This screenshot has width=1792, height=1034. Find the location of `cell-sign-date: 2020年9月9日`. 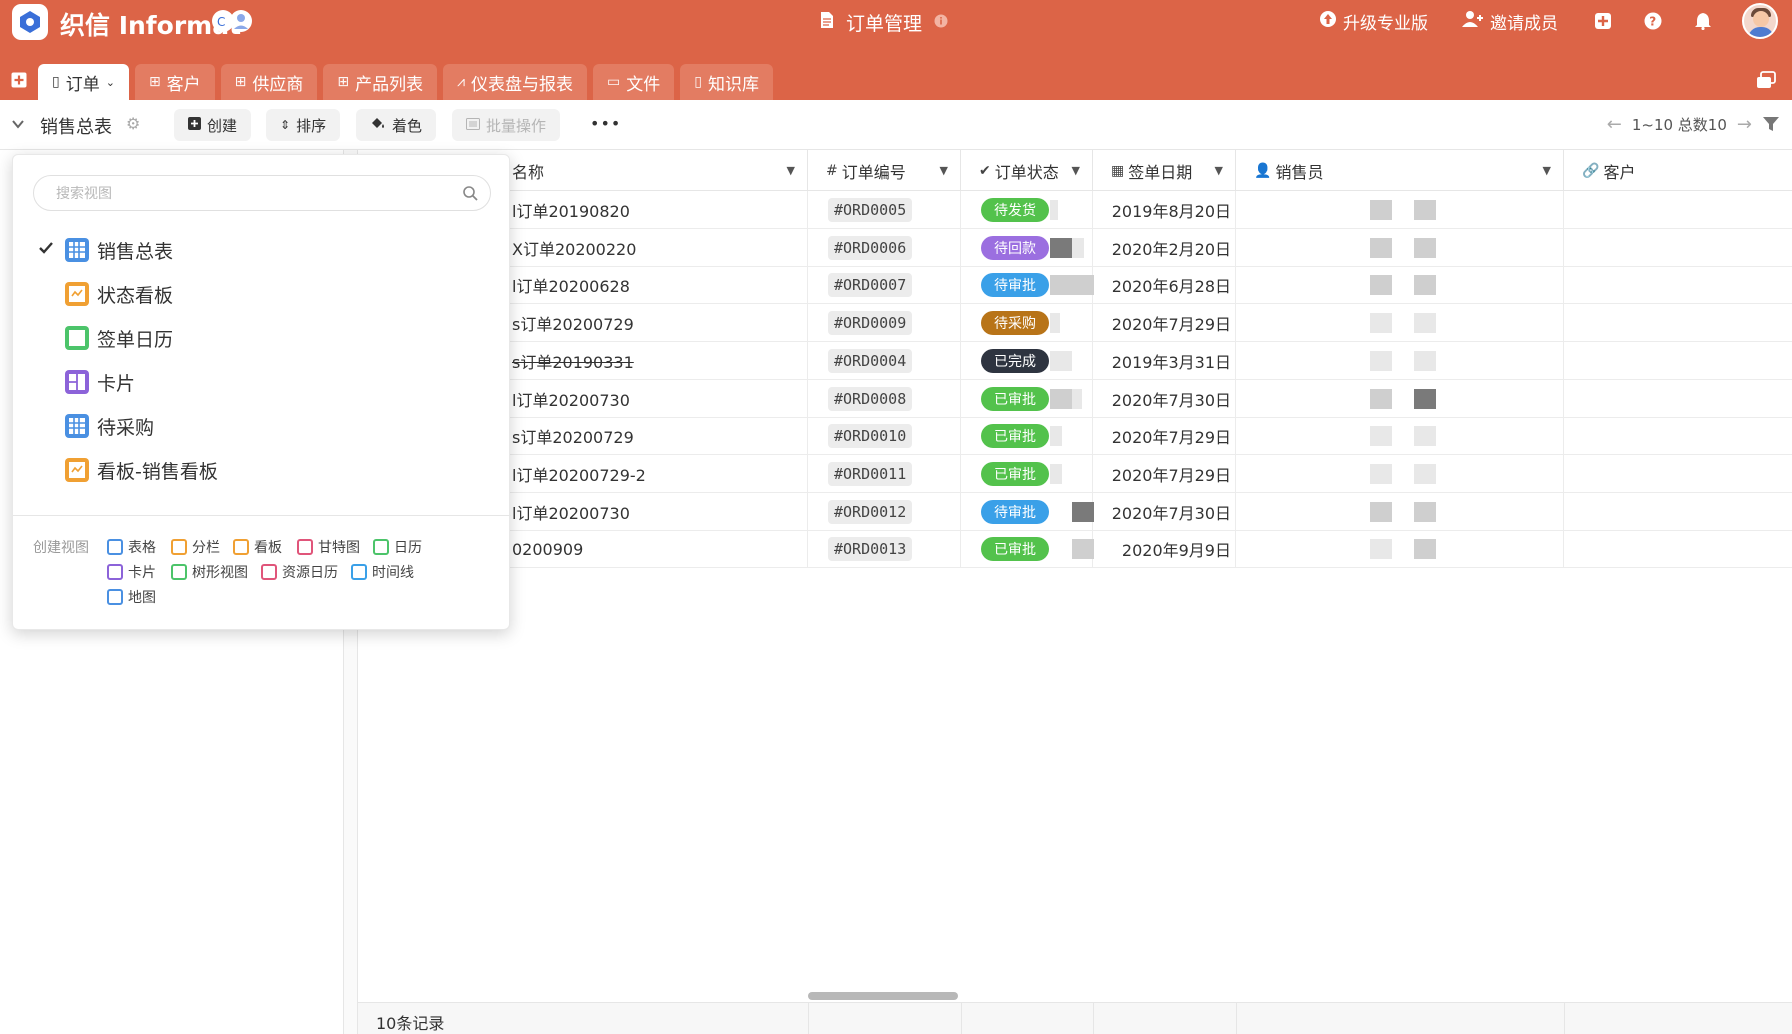

cell-sign-date: 2020年9月9日 is located at coordinates (1164, 549).